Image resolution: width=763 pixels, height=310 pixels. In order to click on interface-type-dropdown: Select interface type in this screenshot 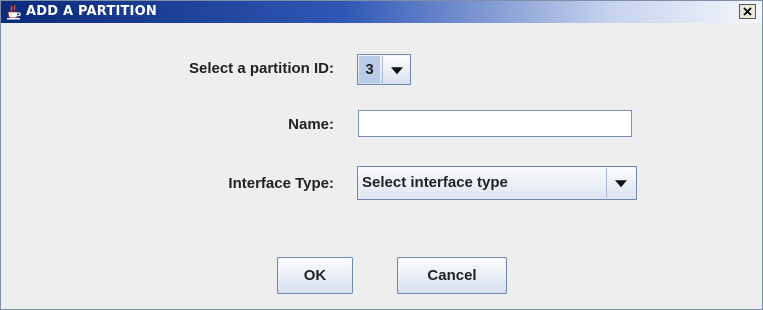, I will do `click(497, 183)`.